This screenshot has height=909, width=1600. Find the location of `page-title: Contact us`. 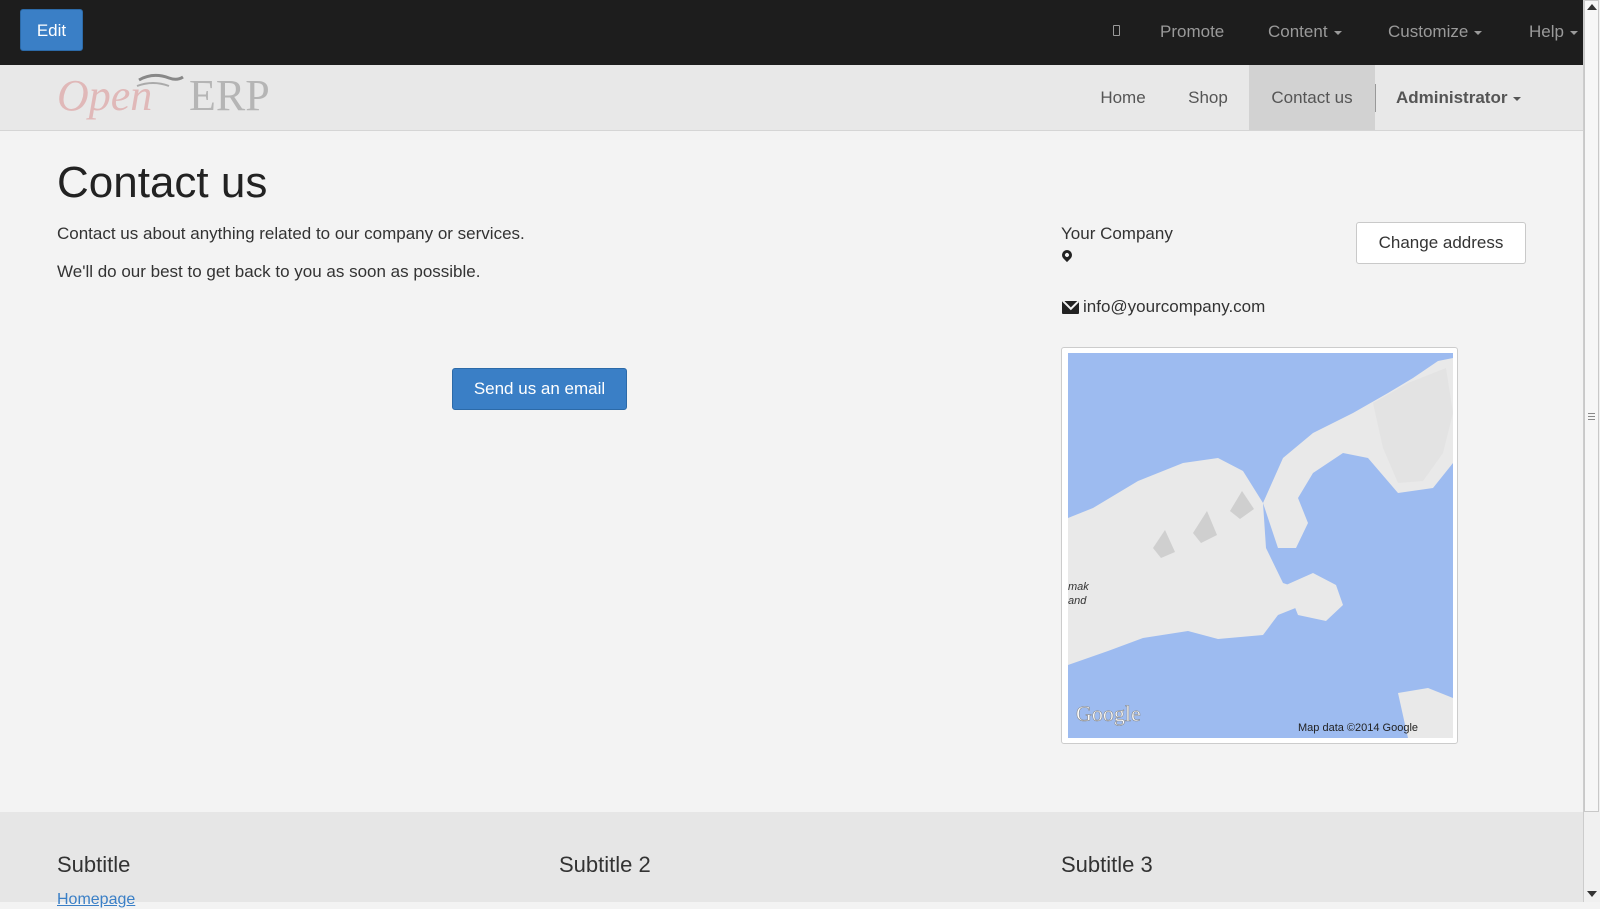

page-title: Contact us is located at coordinates (162, 182).